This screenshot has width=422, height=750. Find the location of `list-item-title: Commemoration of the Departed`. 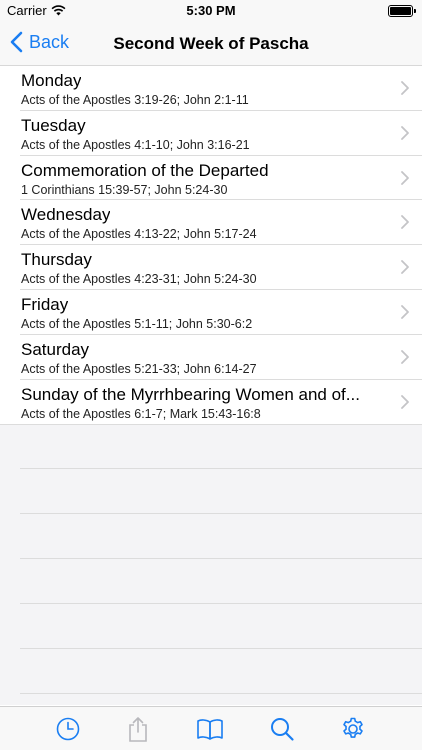

list-item-title: Commemoration of the Departed is located at coordinates (145, 170).